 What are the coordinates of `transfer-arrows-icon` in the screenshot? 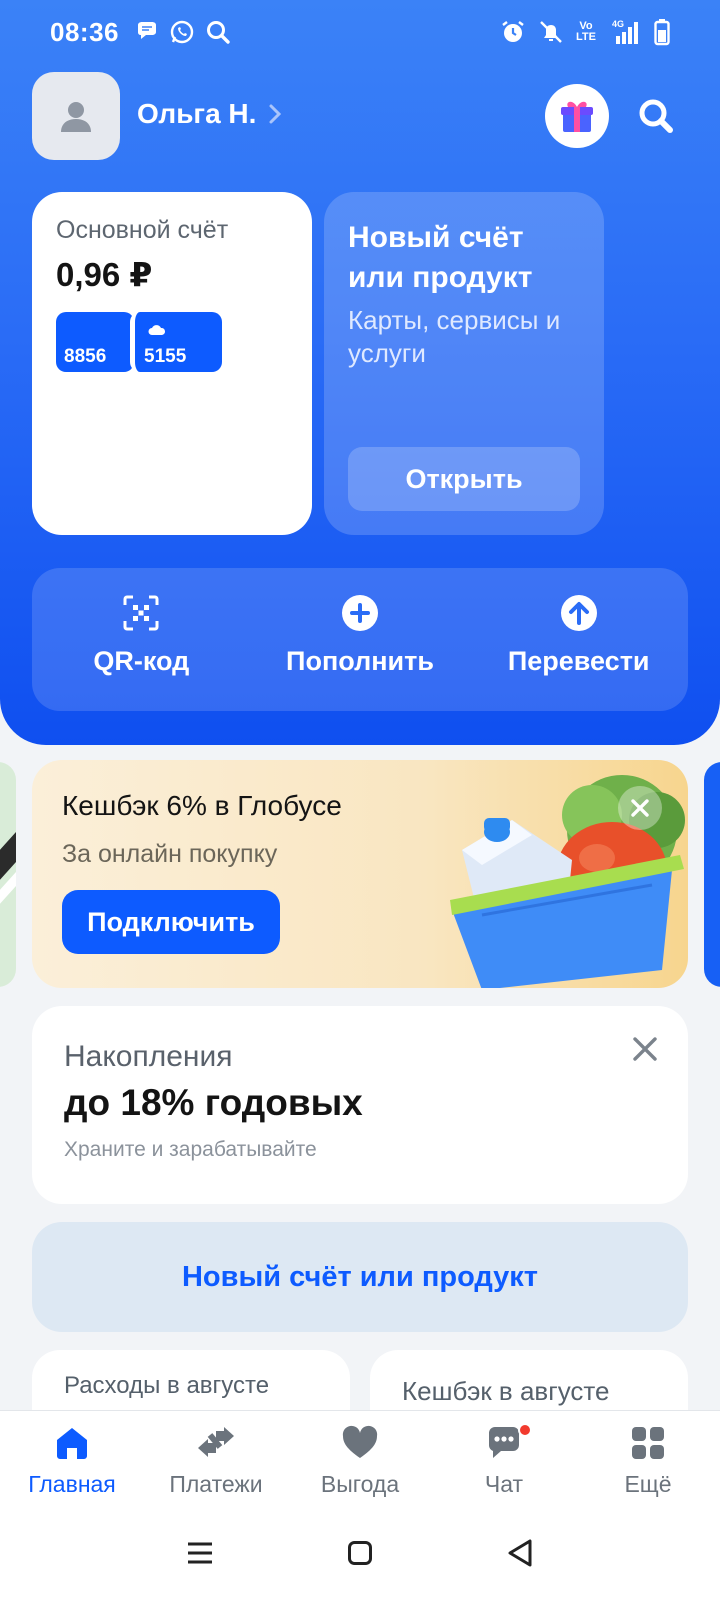 It's located at (216, 1442).